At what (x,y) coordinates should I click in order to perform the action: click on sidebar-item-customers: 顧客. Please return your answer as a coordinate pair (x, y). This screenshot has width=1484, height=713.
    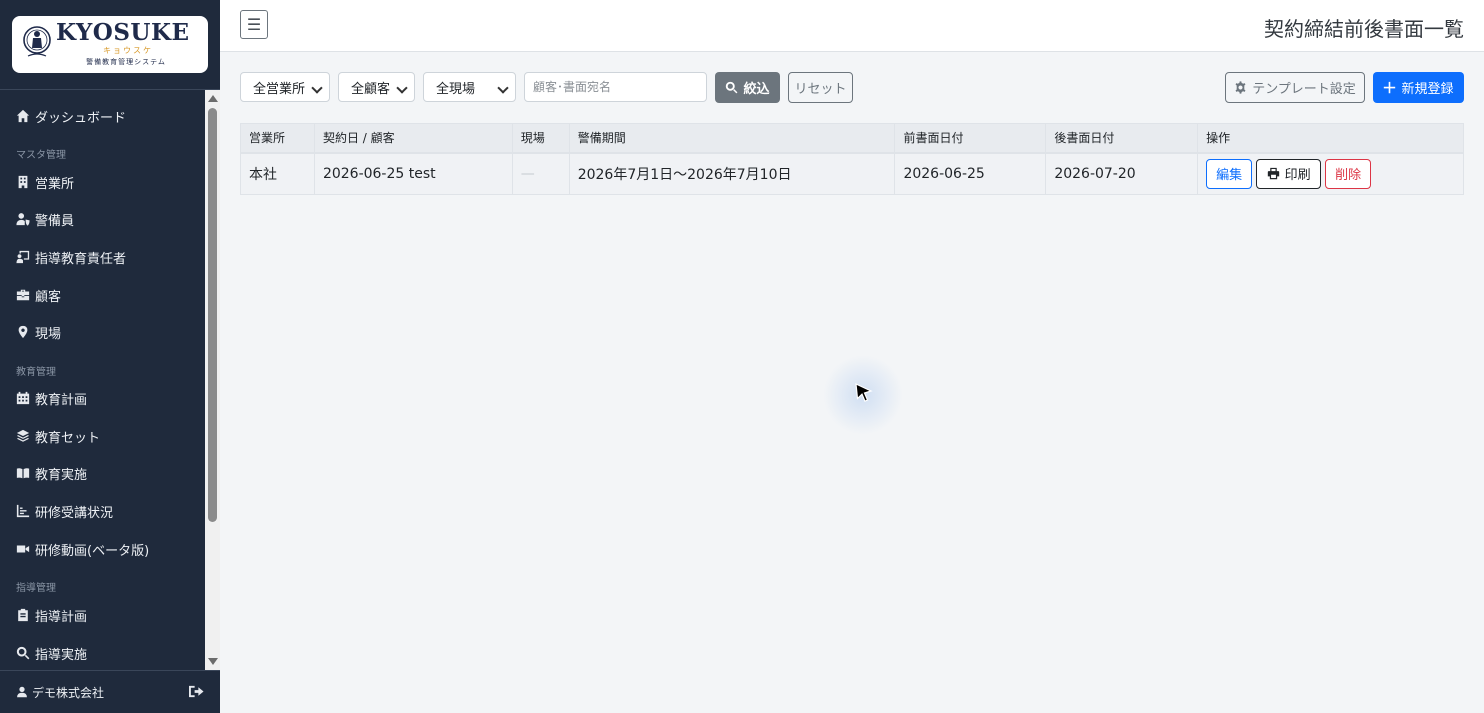
    Looking at the image, I should click on (38, 295).